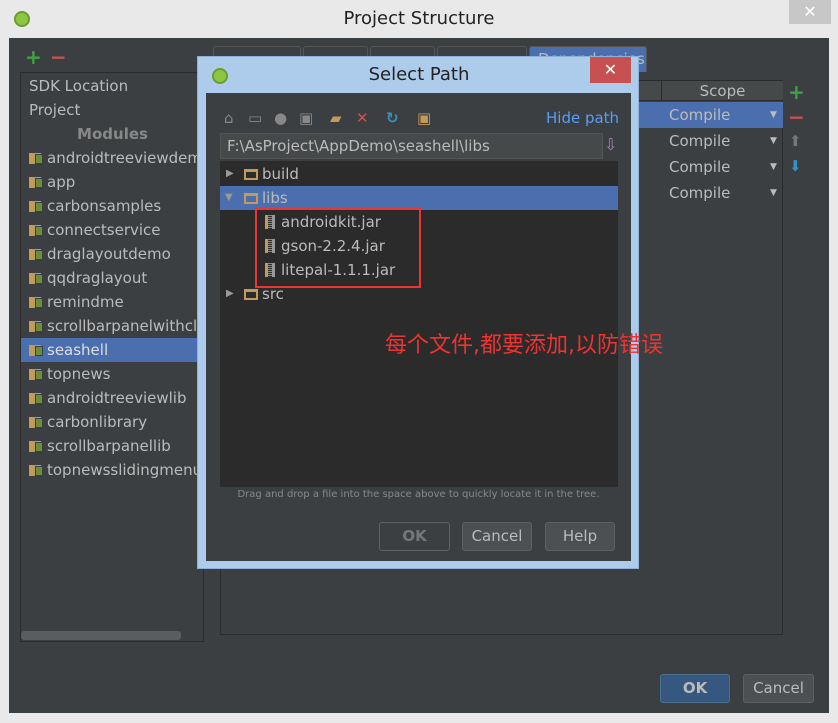 The image size is (838, 723). I want to click on window-title: Project Structure, so click(419, 18).